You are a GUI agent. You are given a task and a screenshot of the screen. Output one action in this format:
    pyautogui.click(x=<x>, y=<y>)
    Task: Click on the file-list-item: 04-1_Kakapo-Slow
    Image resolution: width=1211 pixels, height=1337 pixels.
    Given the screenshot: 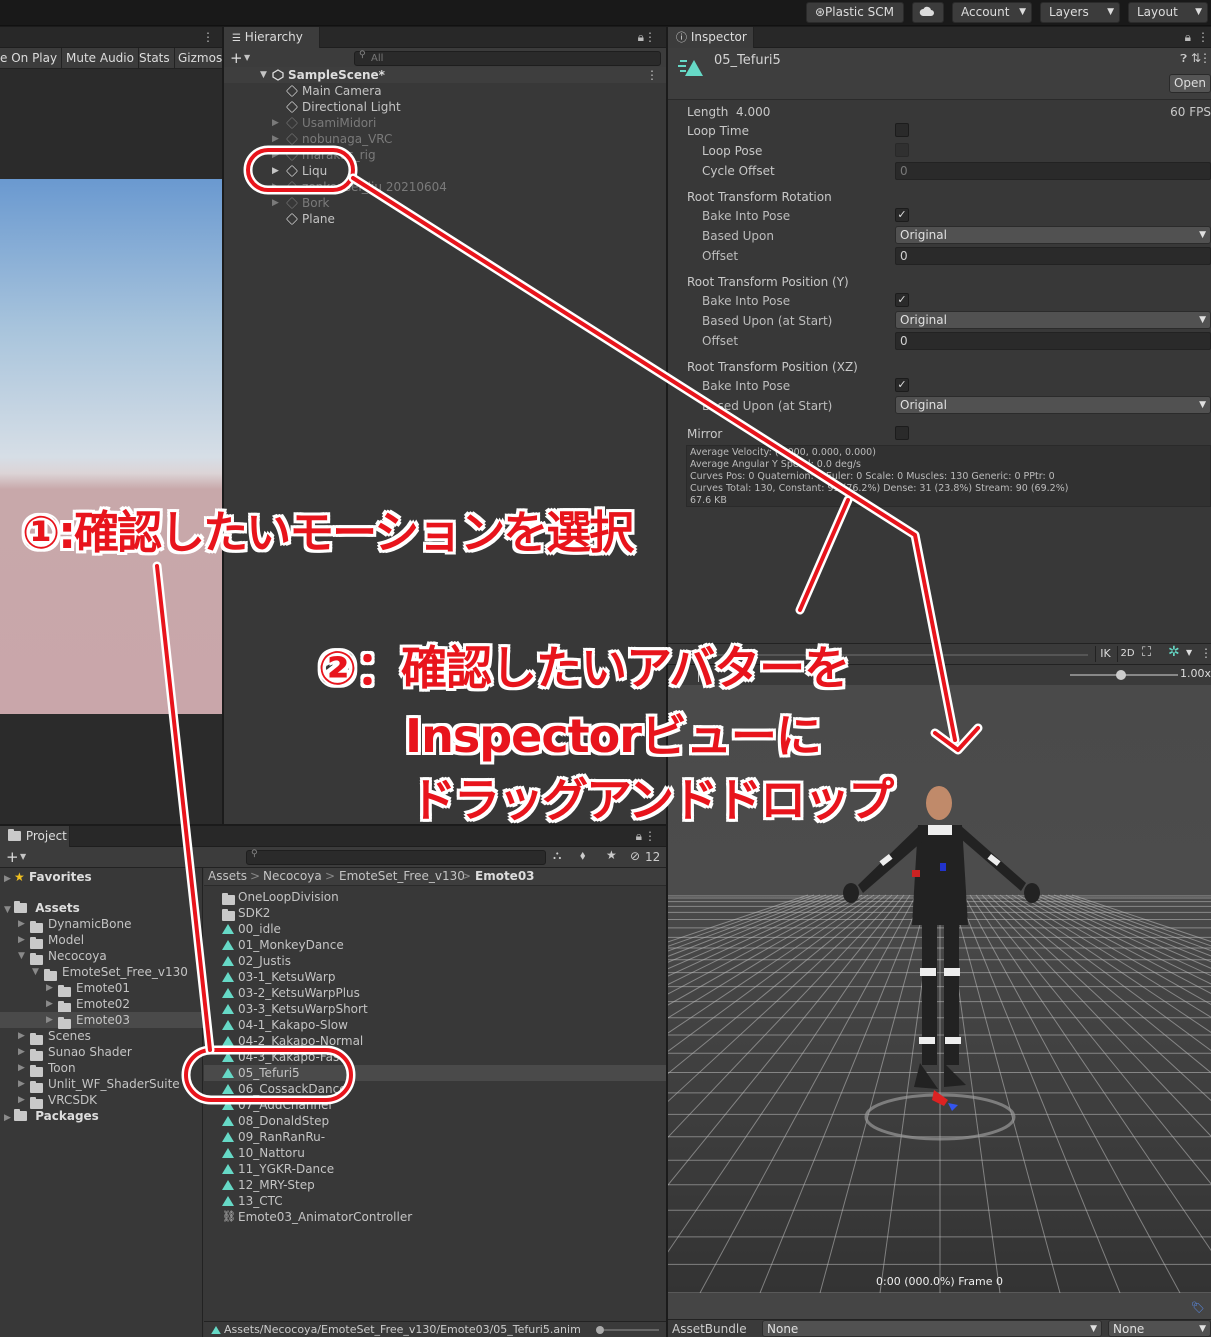 What is the action you would take?
    pyautogui.click(x=435, y=1025)
    